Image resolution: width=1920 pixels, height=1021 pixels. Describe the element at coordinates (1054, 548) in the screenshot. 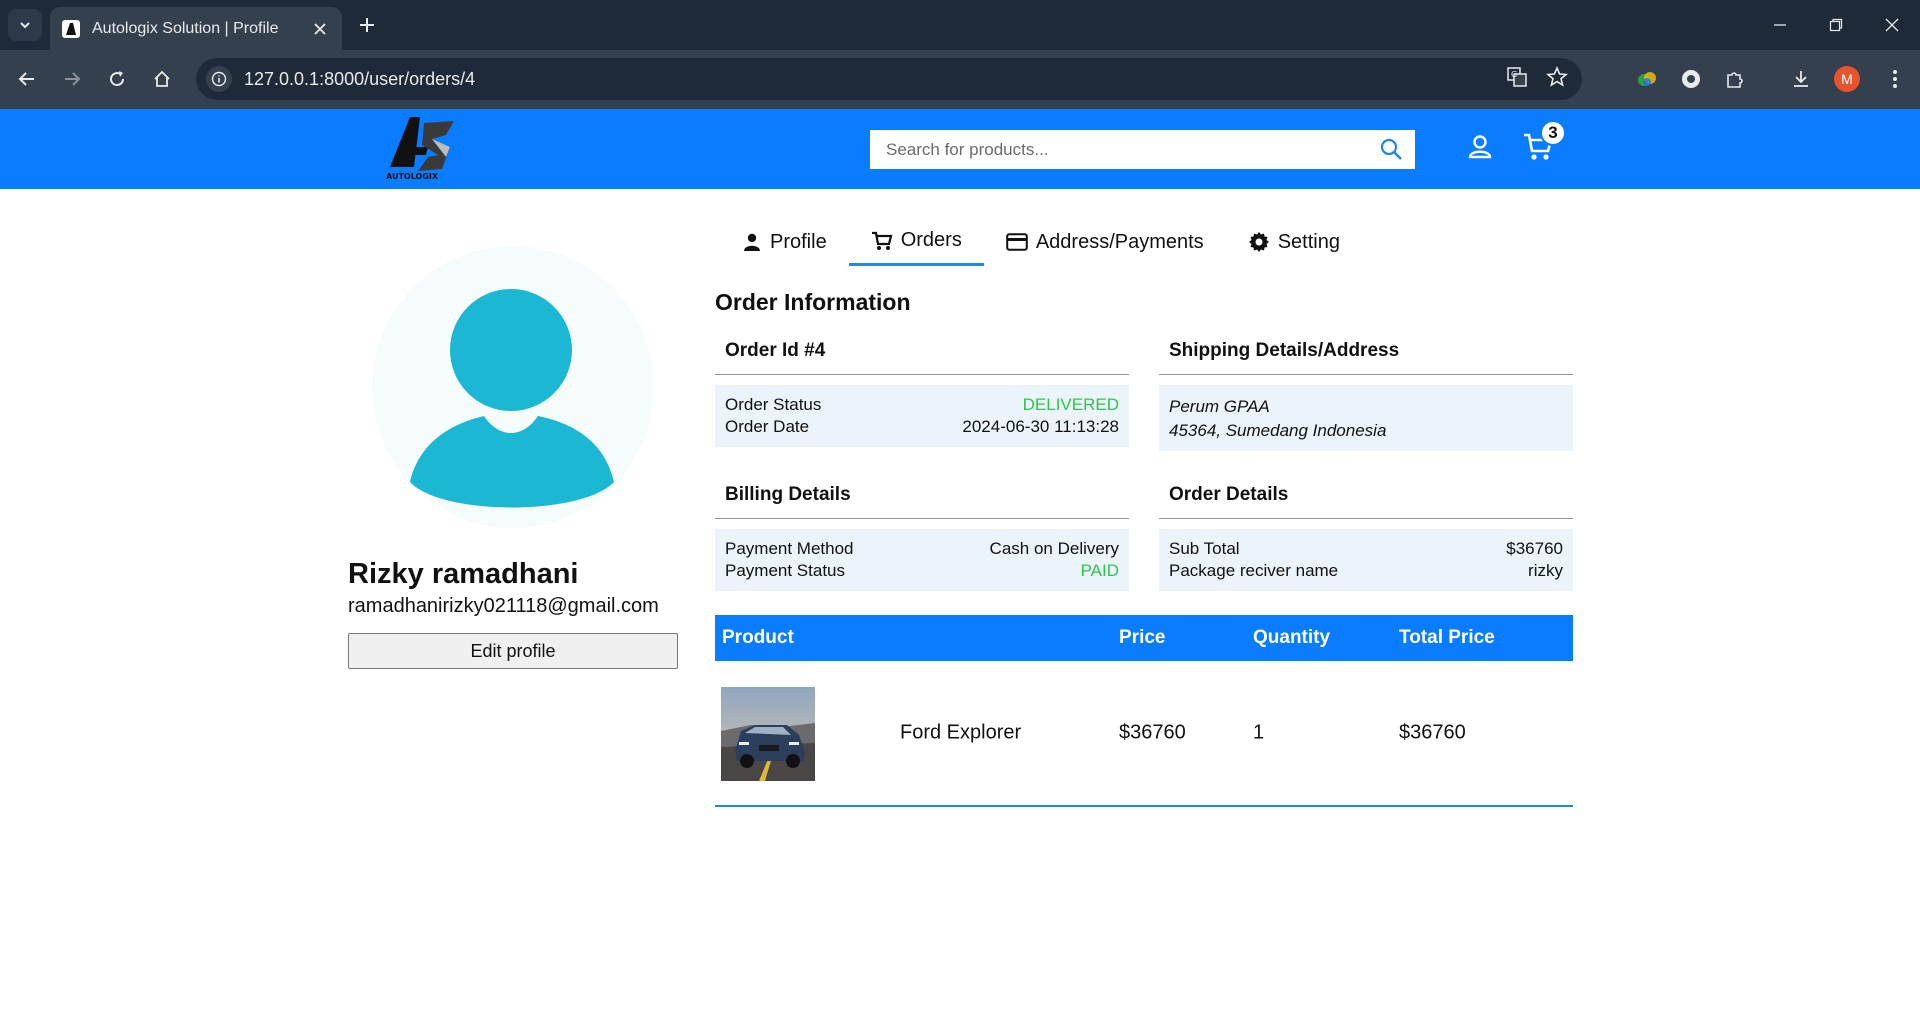

I see `payment-method-value: Cash on Delivery` at that location.